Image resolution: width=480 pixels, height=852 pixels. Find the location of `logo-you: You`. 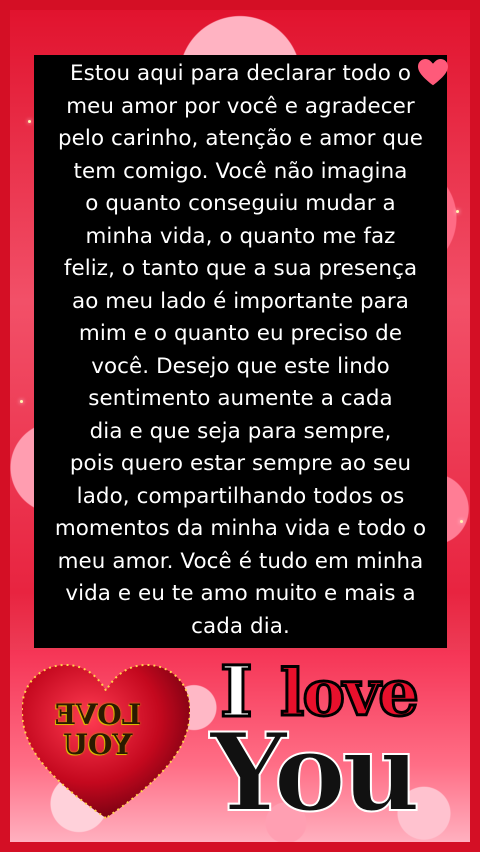

logo-you: You is located at coordinates (315, 773).